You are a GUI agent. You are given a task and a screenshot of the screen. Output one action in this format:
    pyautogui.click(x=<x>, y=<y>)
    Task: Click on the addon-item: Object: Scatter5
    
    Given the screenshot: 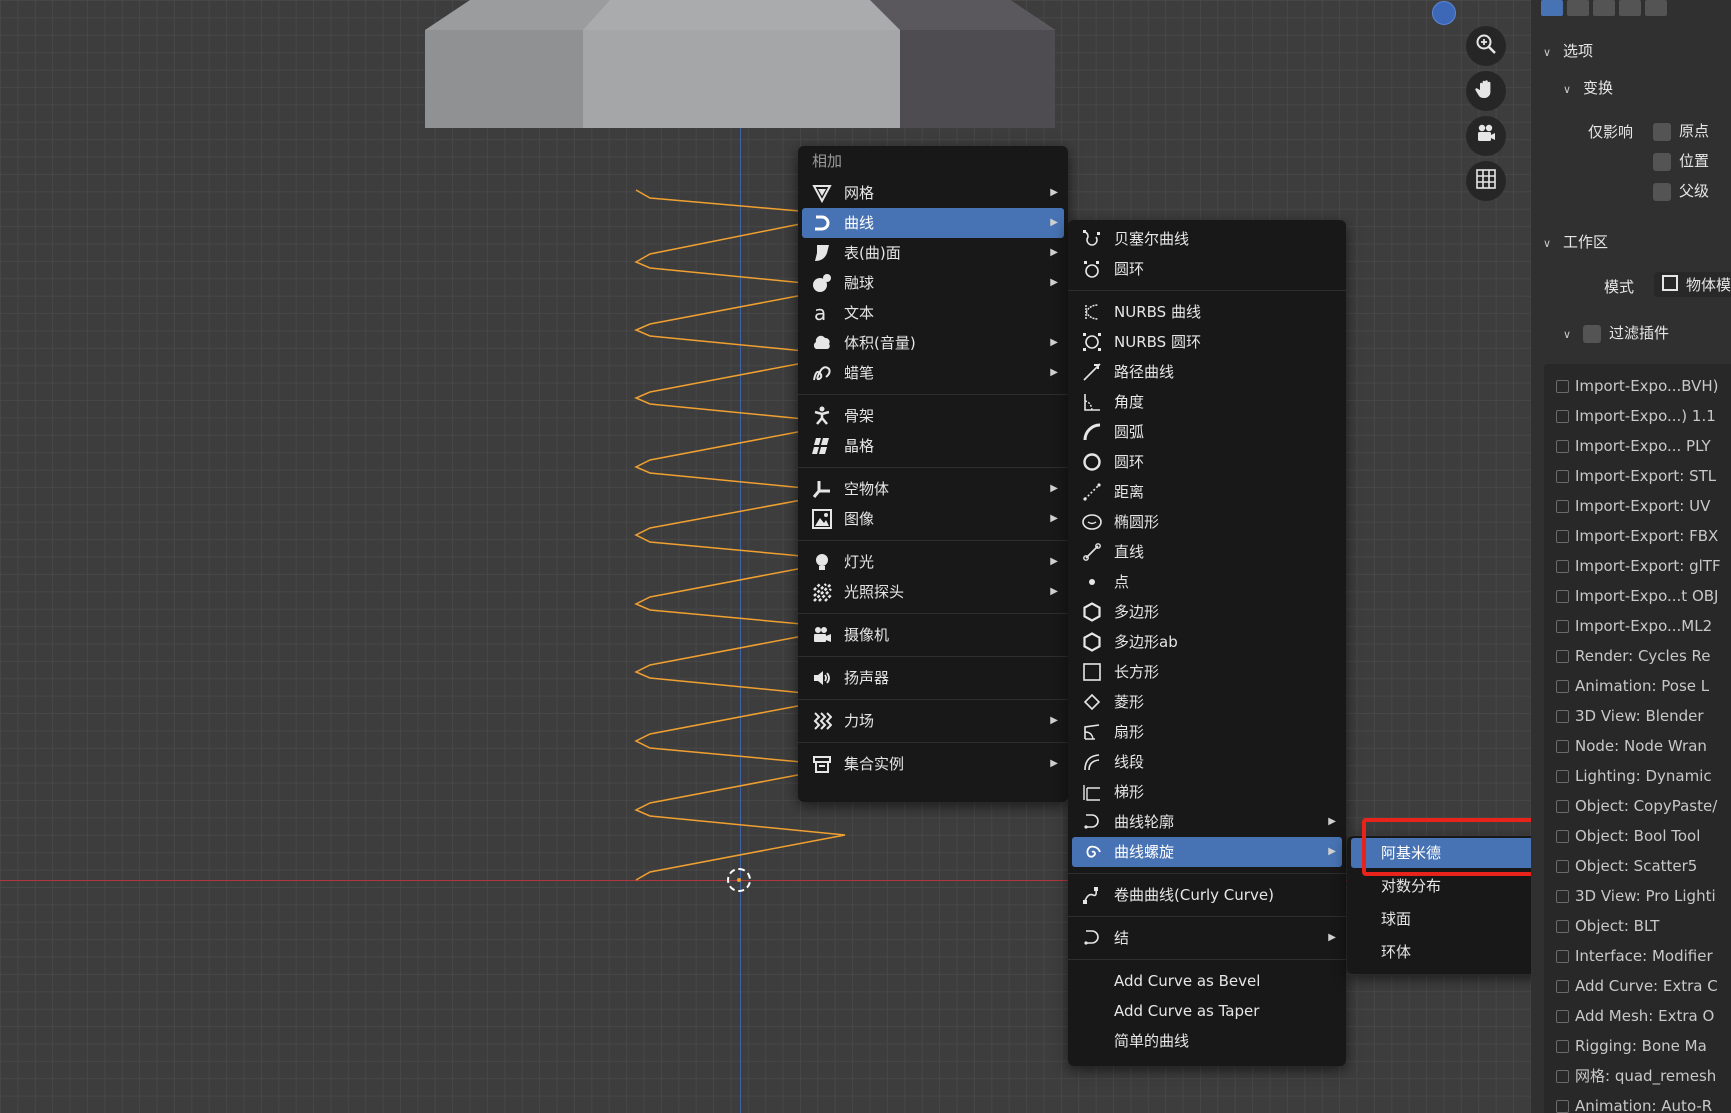 What is the action you would take?
    pyautogui.click(x=1626, y=866)
    